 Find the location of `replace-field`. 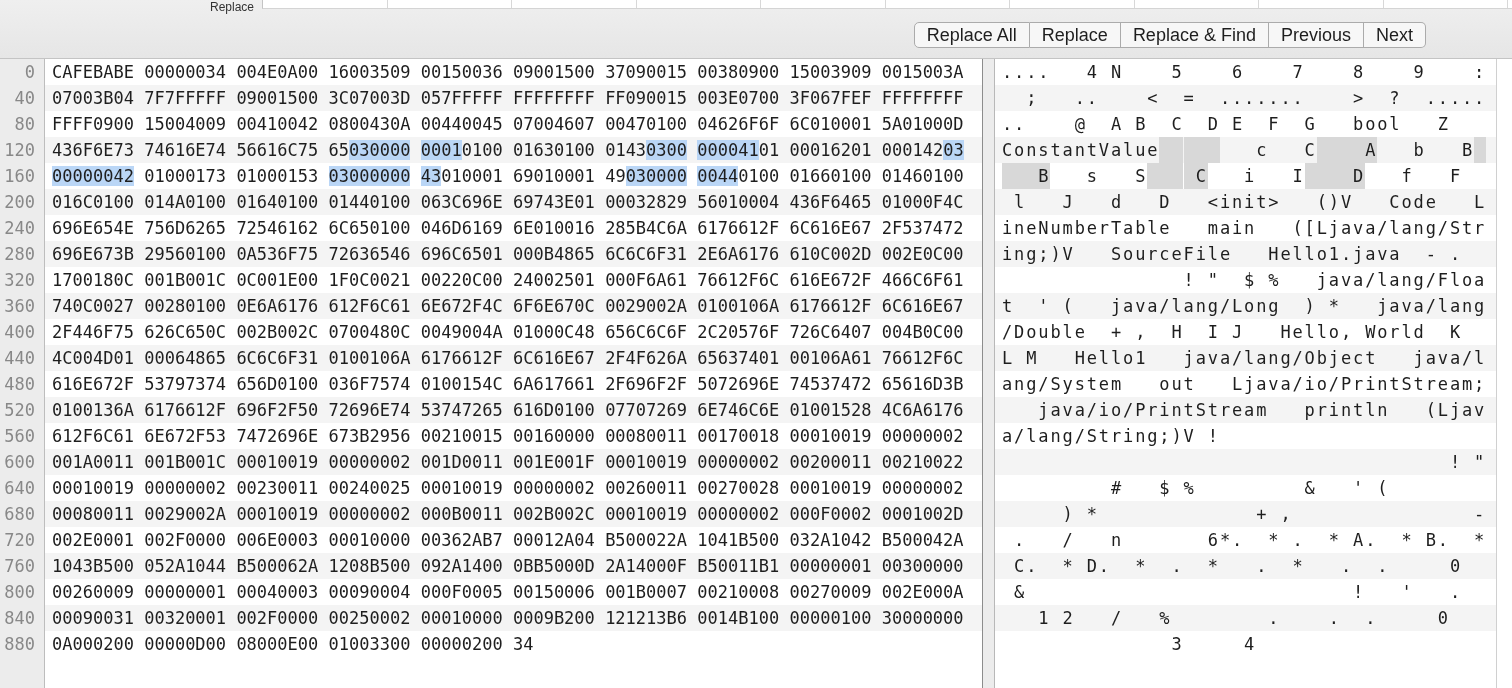

replace-field is located at coordinates (887, 4).